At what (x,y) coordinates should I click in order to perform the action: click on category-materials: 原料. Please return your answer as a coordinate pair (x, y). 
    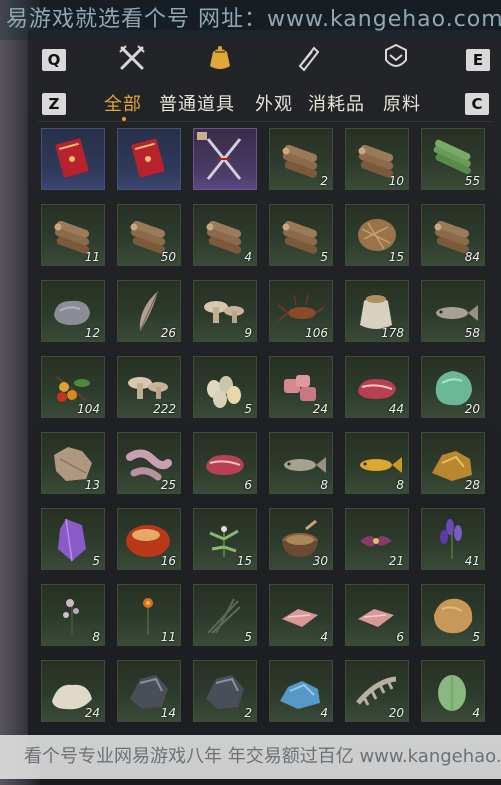
    Looking at the image, I should click on (402, 103).